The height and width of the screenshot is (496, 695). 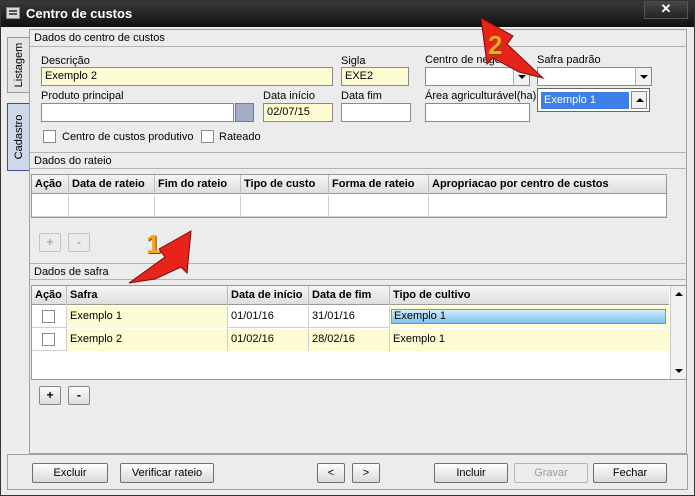 I want to click on safra-cell: Exemplo 2, so click(x=147, y=340).